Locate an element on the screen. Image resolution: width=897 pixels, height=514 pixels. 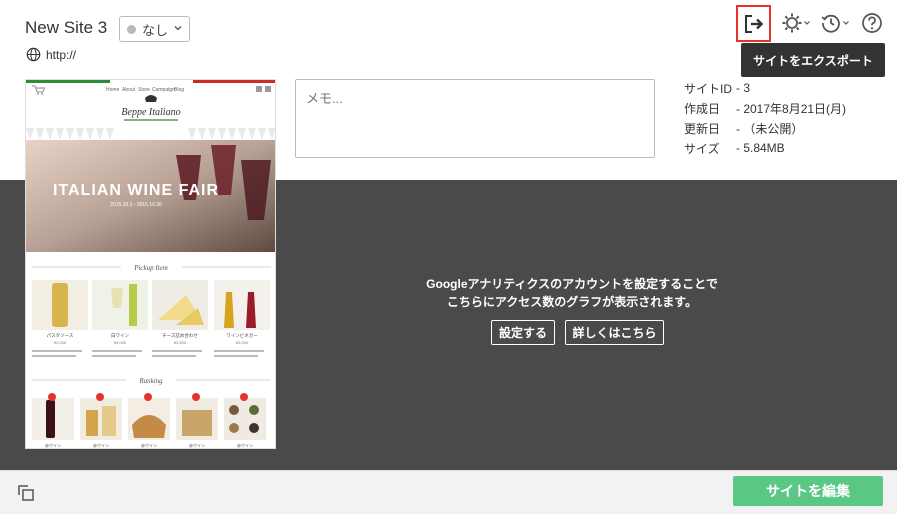
meta-created: 作成日 - 2017年8月21日(月) is located at coordinates (765, 108).